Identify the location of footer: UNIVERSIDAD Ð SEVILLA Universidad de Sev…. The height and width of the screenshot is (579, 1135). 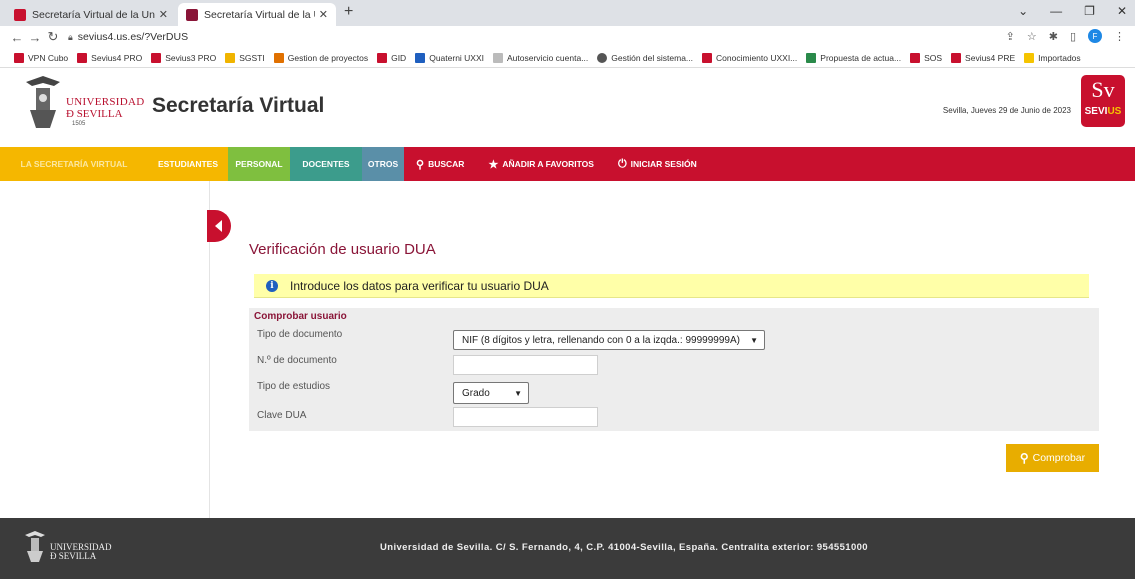
(567, 548).